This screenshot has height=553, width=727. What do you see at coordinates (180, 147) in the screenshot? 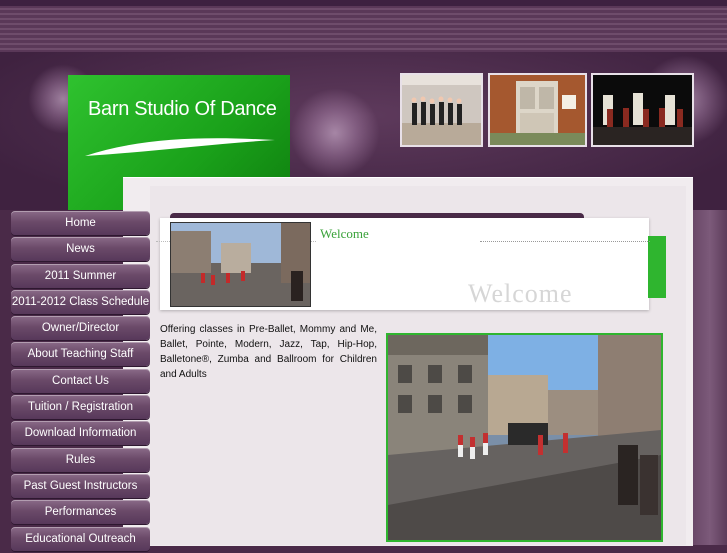
I see `swoosh-icon` at bounding box center [180, 147].